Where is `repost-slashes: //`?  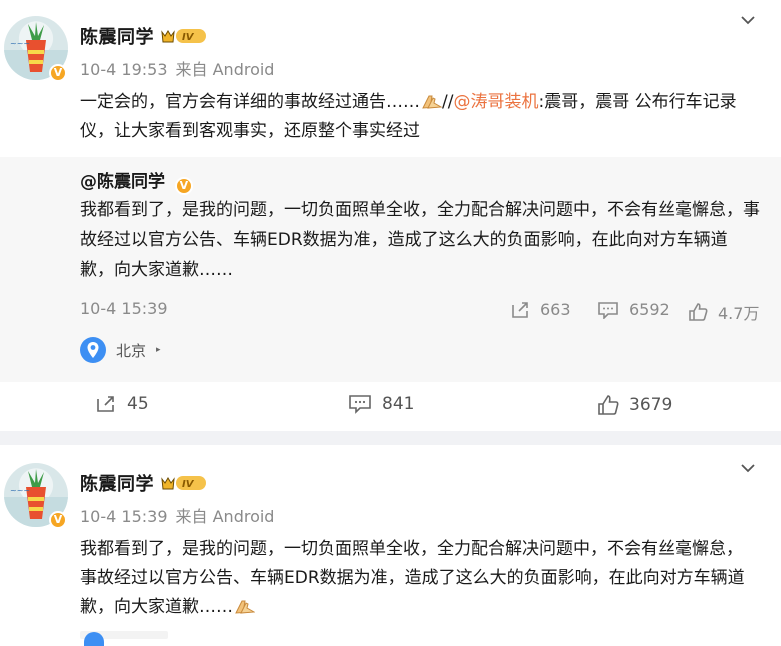 repost-slashes: // is located at coordinates (448, 102).